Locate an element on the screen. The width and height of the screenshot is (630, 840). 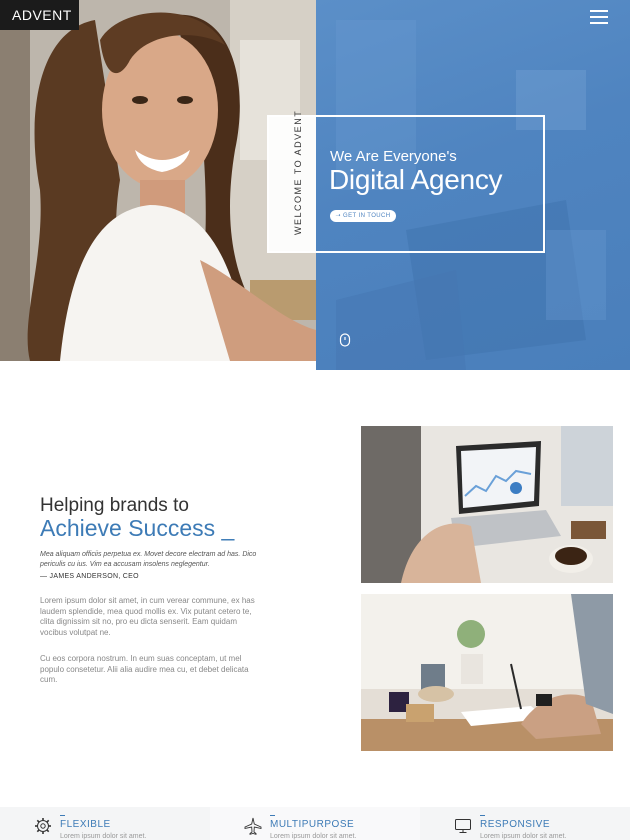
gear-icon is located at coordinates (43, 826).